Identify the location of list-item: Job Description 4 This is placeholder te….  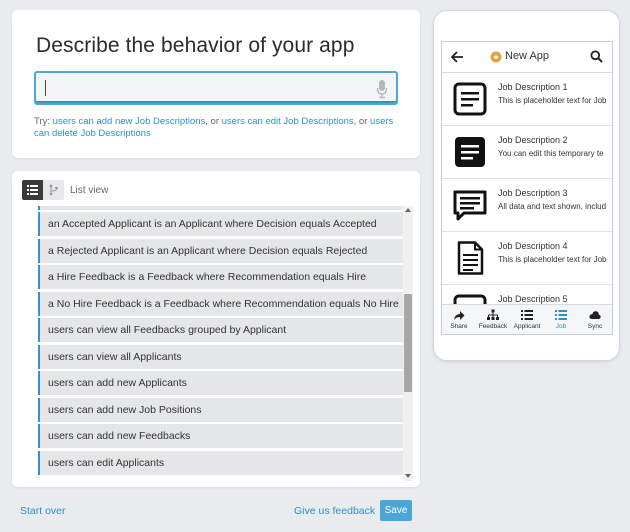
(527, 258).